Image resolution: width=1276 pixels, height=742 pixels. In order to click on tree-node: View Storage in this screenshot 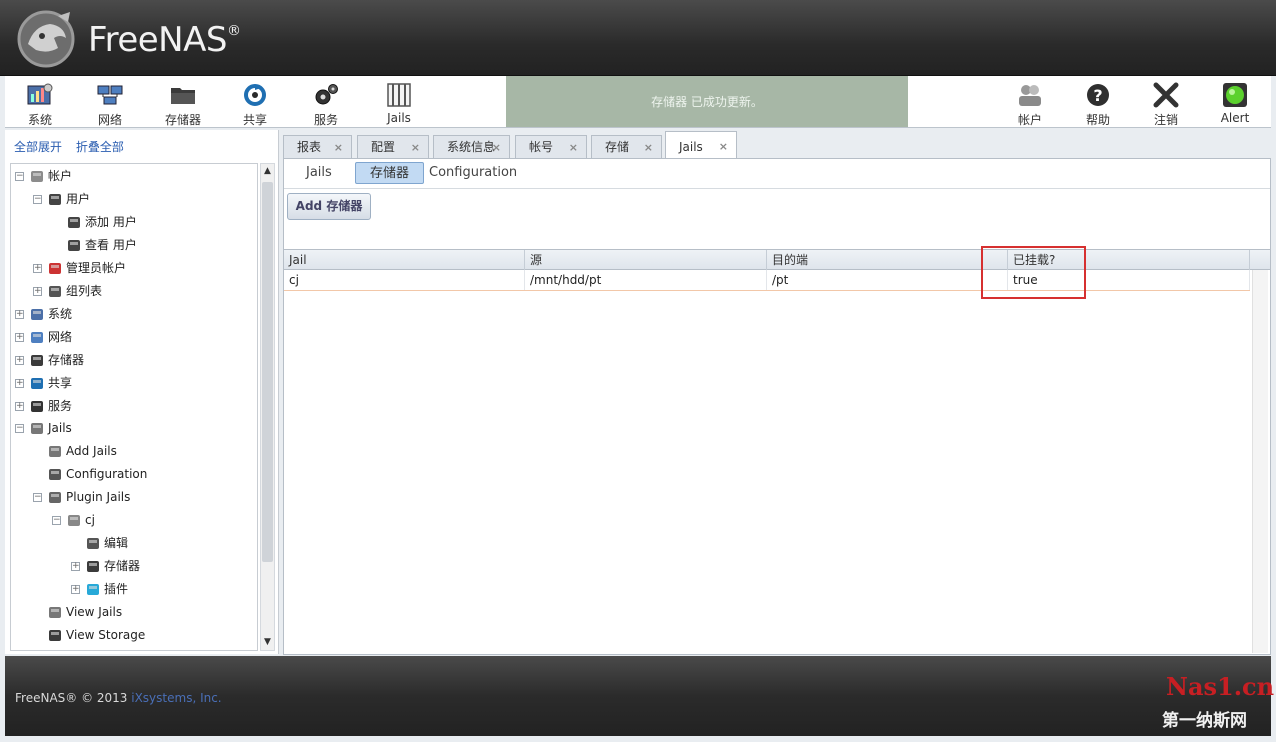, I will do `click(89, 635)`.